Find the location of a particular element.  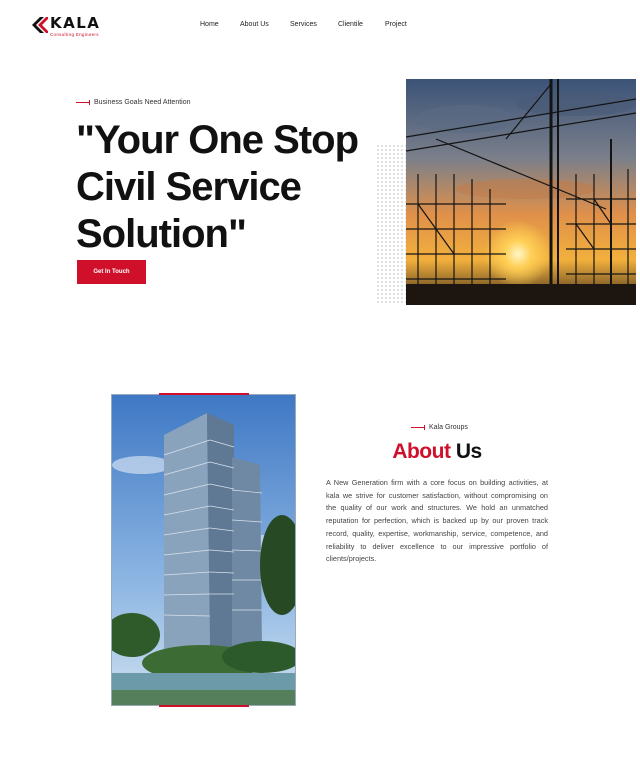

about-title-red: About is located at coordinates (421, 451).